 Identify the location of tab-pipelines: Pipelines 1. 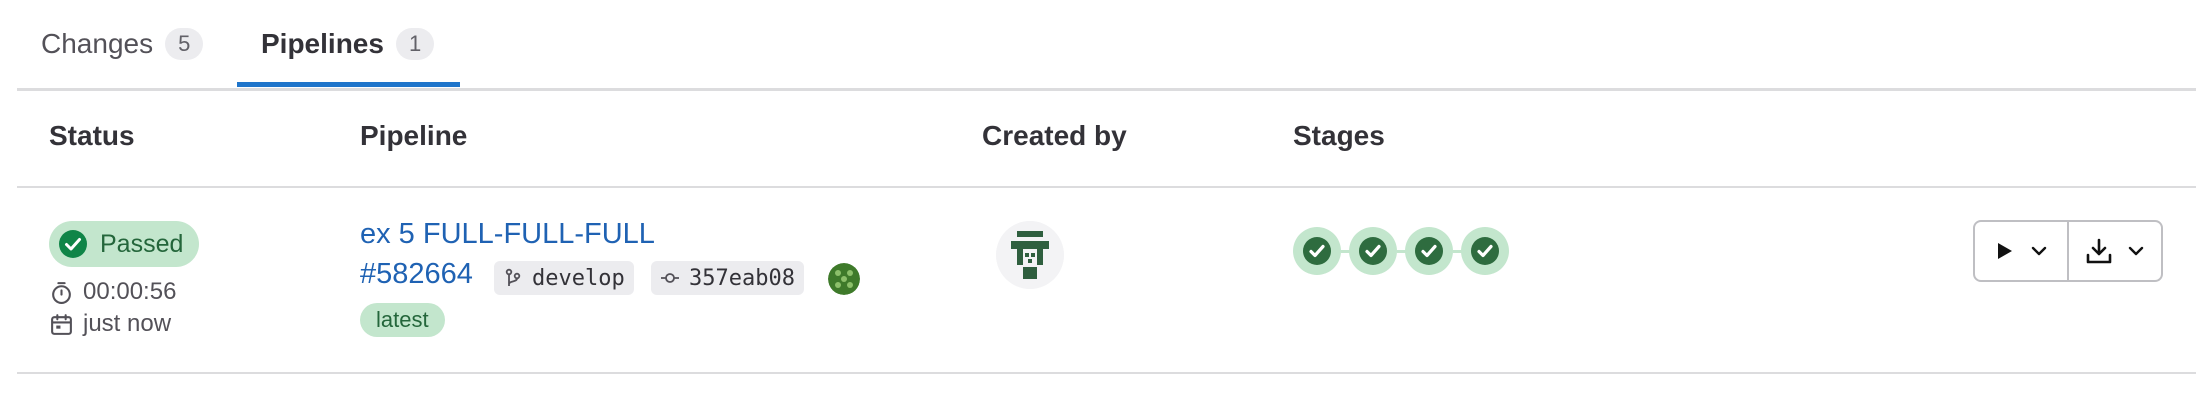
(348, 44).